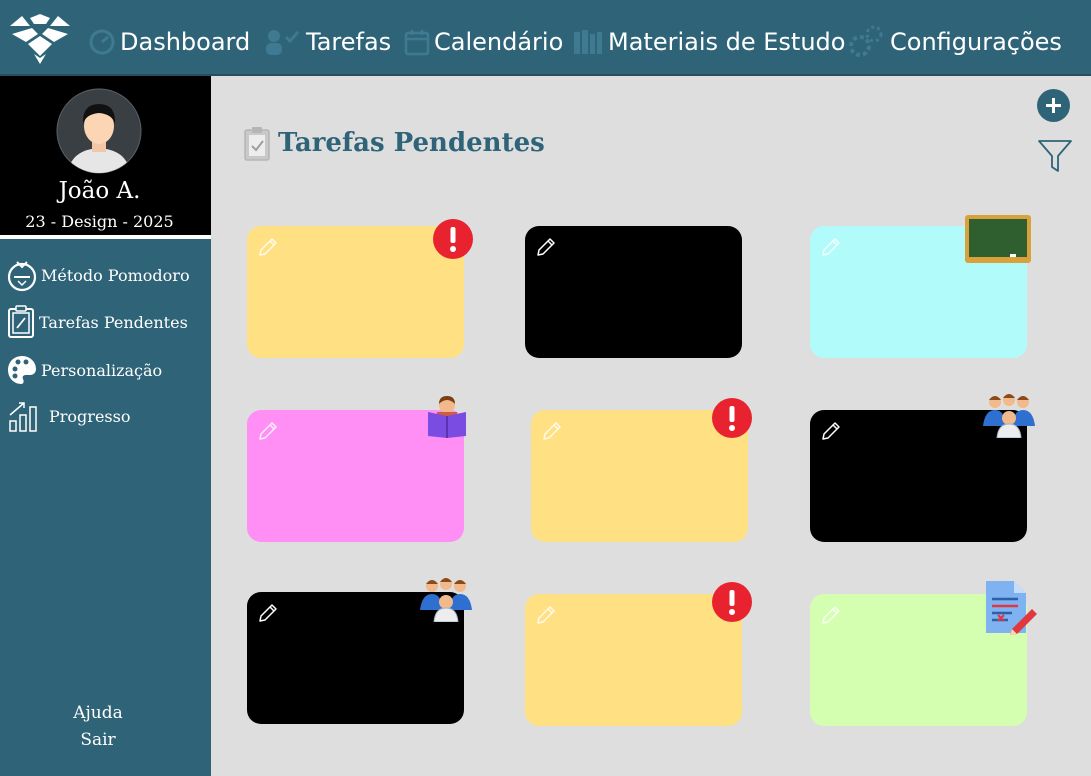  What do you see at coordinates (499, 42) in the screenshot?
I see `nav-calendario-label: Calendário` at bounding box center [499, 42].